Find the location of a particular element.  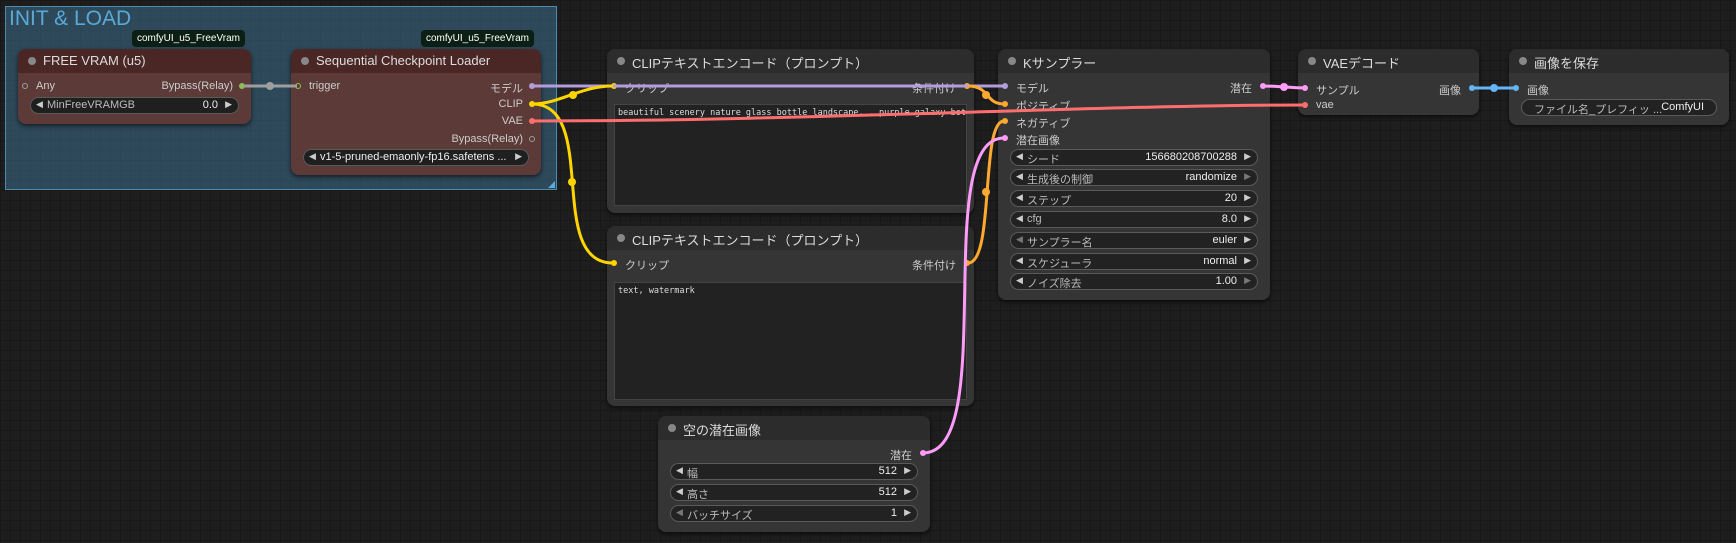

node-header: VAEデコード is located at coordinates (1388, 61).